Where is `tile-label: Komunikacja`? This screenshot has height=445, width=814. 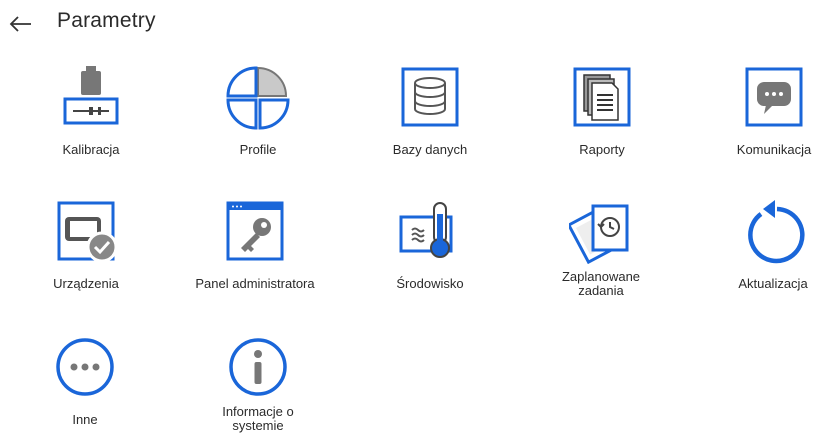 tile-label: Komunikacja is located at coordinates (774, 149).